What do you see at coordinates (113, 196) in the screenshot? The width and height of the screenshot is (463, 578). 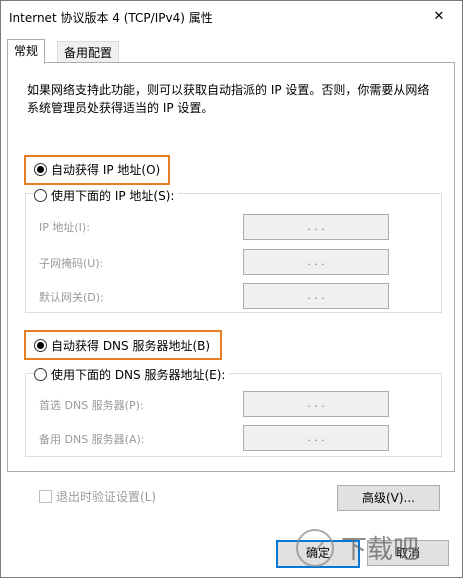 I see `manual-ip-label: 使用下面的 IP 地址(S):` at bounding box center [113, 196].